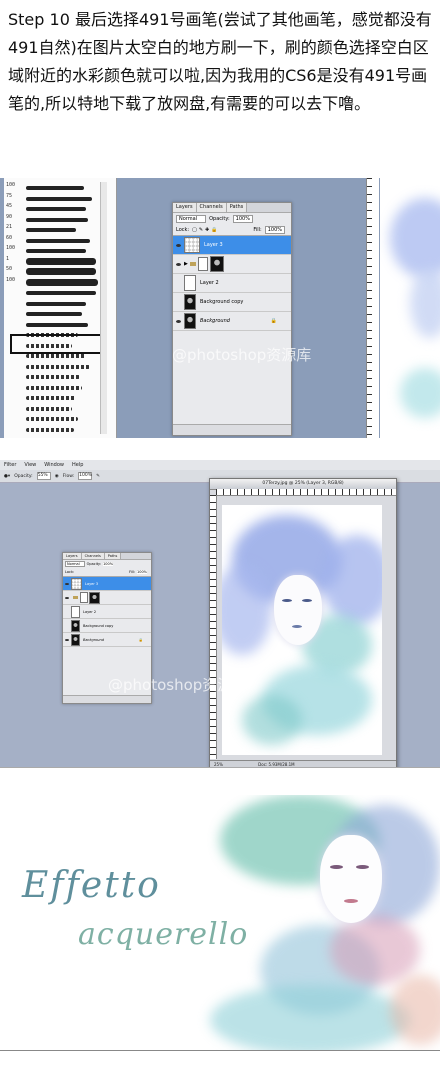  I want to click on layer-row-group: ▶, so click(232, 264).